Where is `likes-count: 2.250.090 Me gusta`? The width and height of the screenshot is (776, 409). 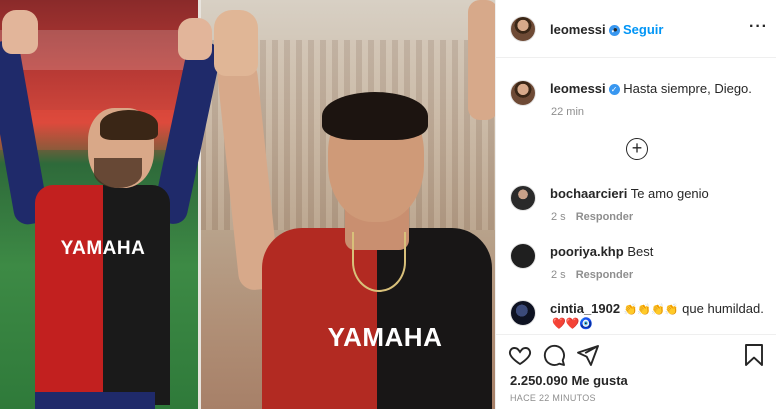 likes-count: 2.250.090 Me gusta is located at coordinates (569, 380).